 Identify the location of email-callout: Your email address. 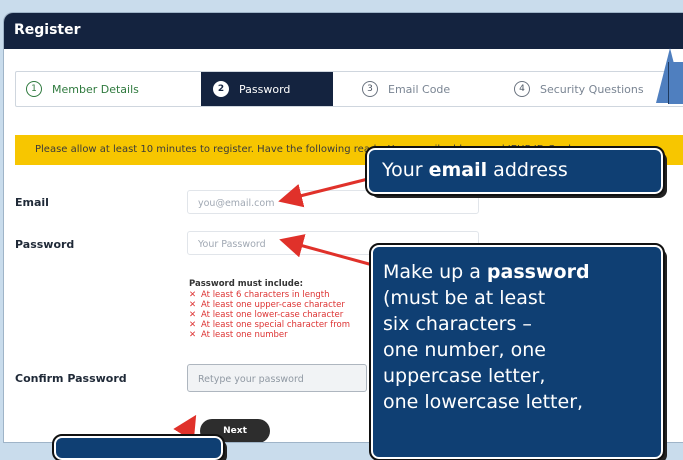
(515, 171).